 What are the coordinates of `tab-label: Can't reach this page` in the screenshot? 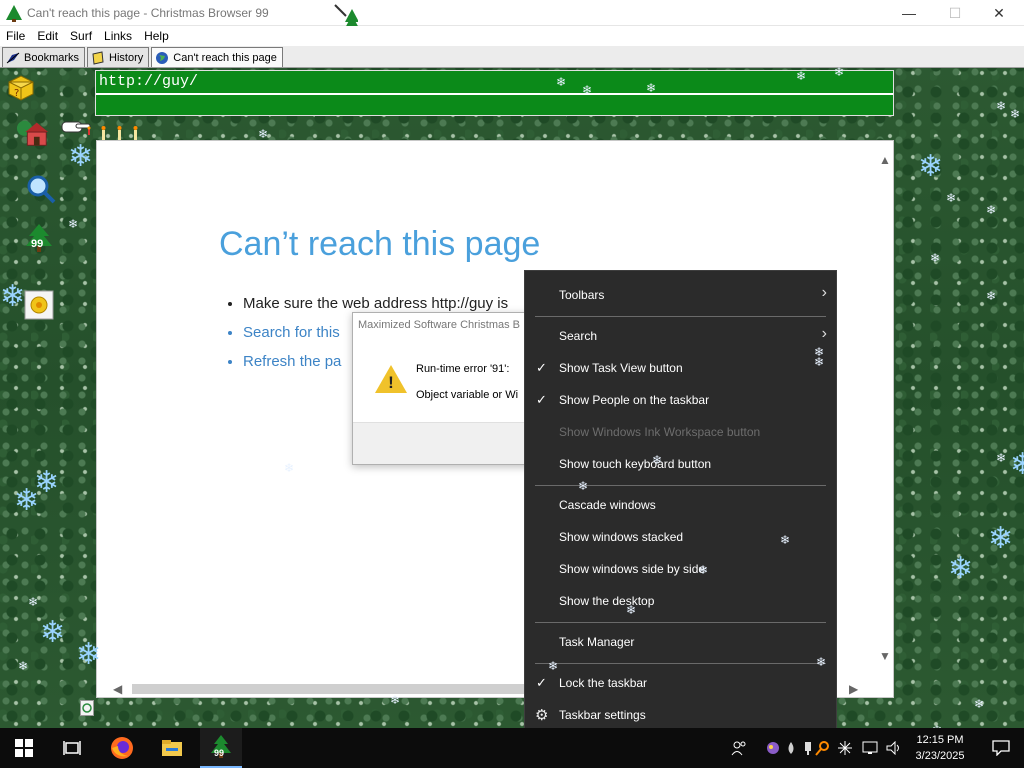 It's located at (225, 57).